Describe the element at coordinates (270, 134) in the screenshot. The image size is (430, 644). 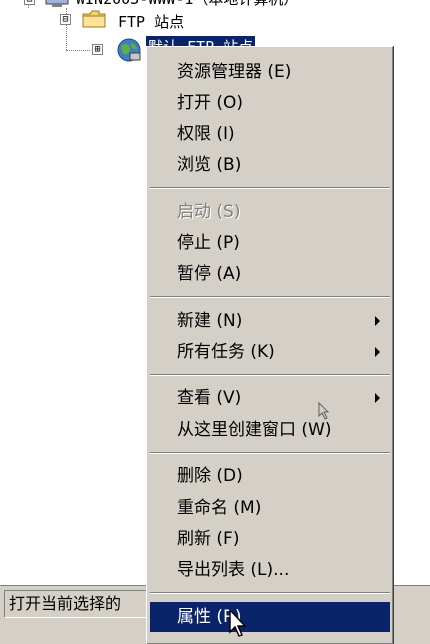
I see `menu-item-permissions: 权限 (I)` at that location.